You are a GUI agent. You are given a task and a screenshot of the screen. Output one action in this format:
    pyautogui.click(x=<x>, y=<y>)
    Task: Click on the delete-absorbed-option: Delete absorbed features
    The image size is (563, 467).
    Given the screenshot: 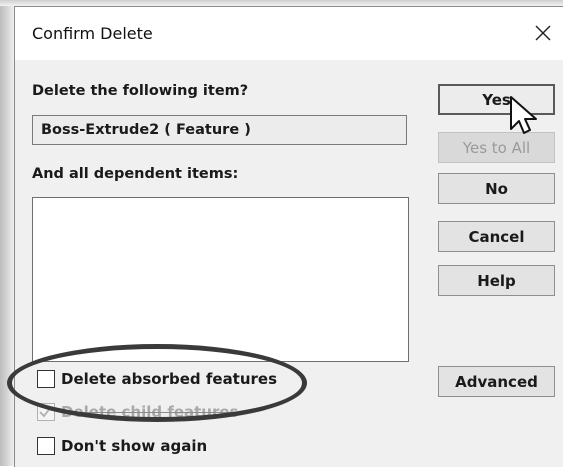 What is the action you would take?
    pyautogui.click(x=157, y=379)
    